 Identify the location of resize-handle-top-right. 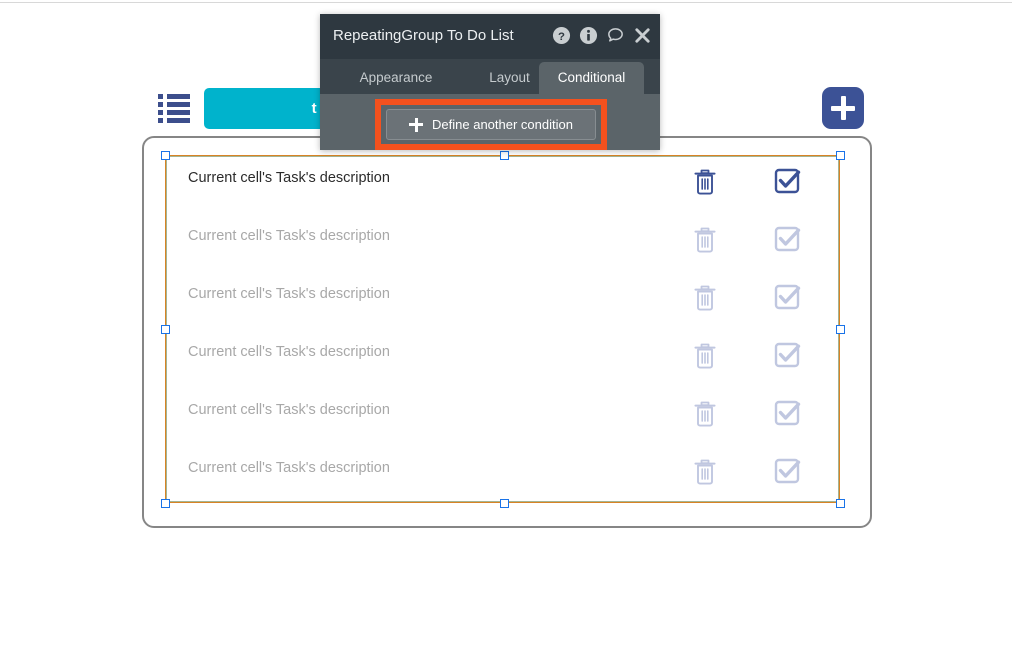
(840, 155).